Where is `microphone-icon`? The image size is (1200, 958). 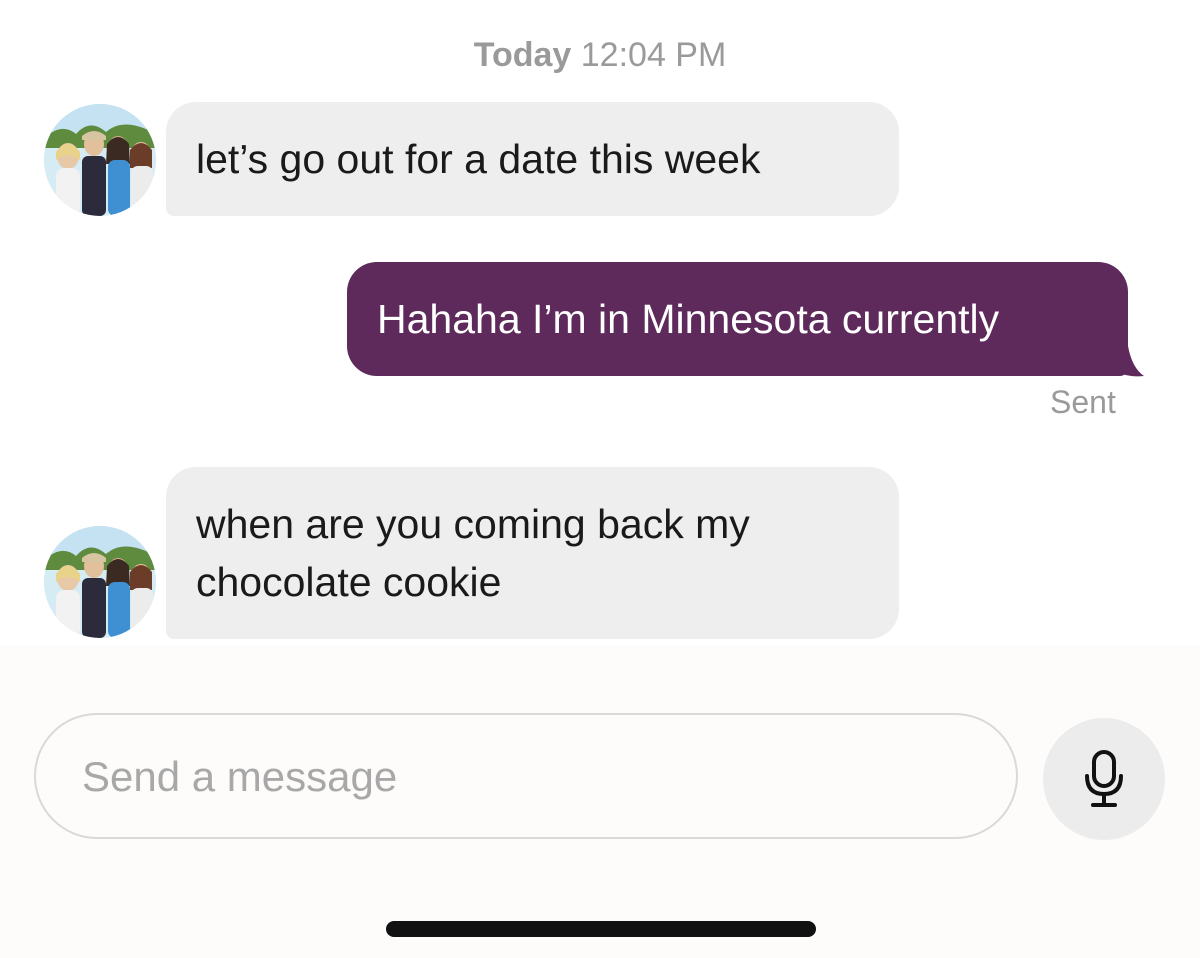
microphone-icon is located at coordinates (1104, 778).